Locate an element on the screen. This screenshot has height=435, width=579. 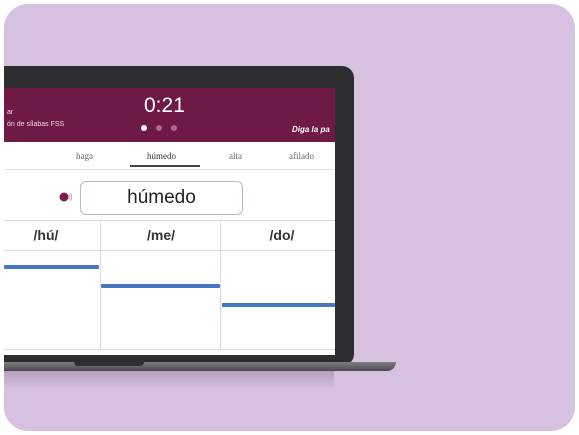
laptop-base is located at coordinates (200, 366).